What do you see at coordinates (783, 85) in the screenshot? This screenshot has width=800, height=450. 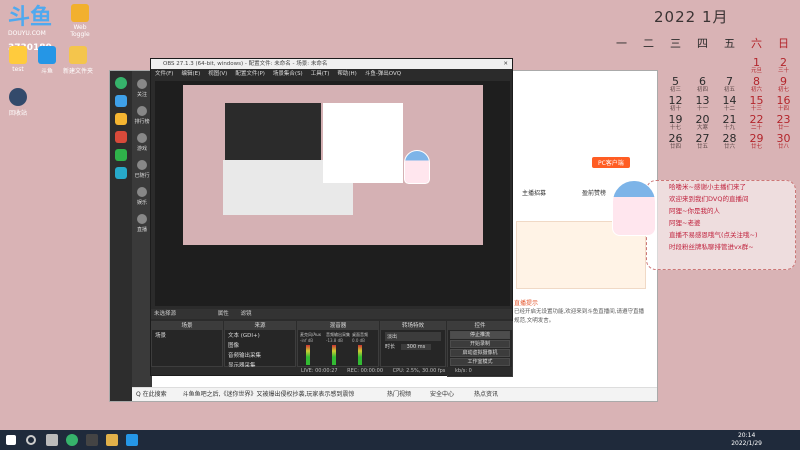 I see `calendar-day: 9 初七` at bounding box center [783, 85].